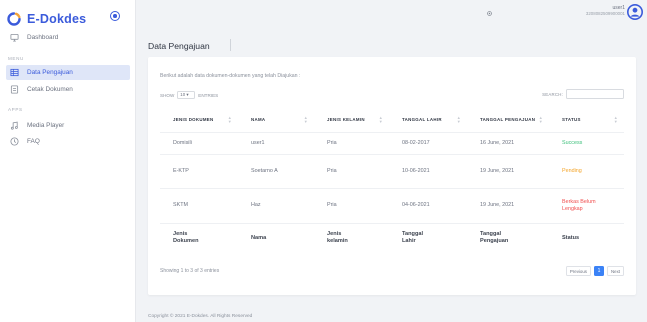 Image resolution: width=647 pixels, height=322 pixels. Describe the element at coordinates (428, 206) in the screenshot. I see `table-cell: 04-06-2021` at that location.